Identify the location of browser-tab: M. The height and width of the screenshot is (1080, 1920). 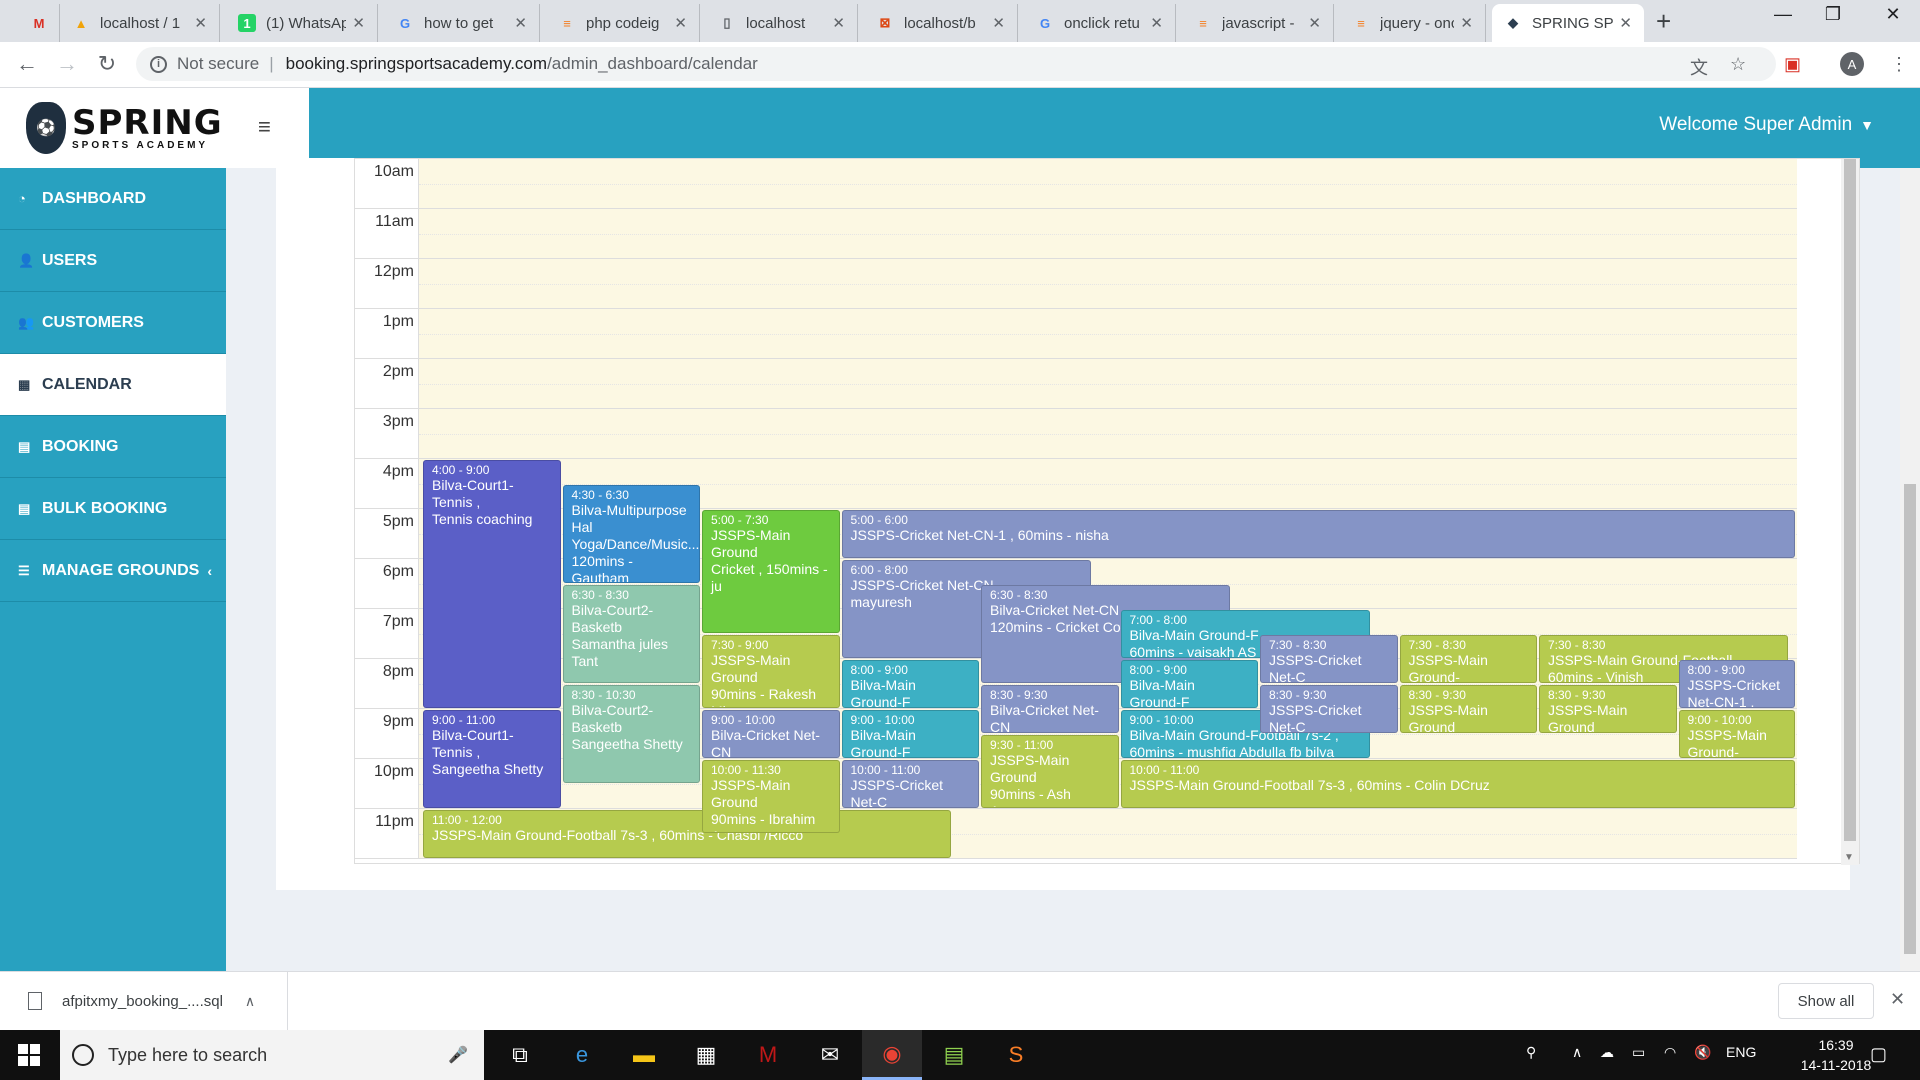
(39, 23).